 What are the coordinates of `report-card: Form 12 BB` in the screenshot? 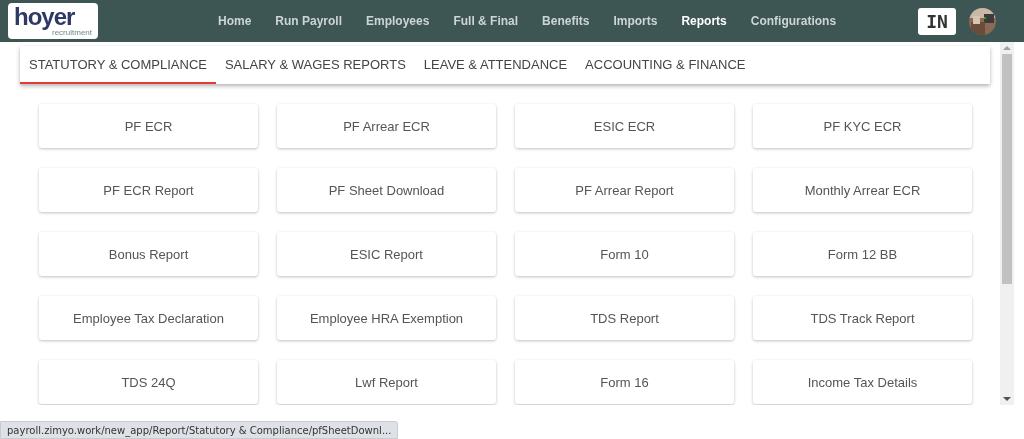 It's located at (862, 254).